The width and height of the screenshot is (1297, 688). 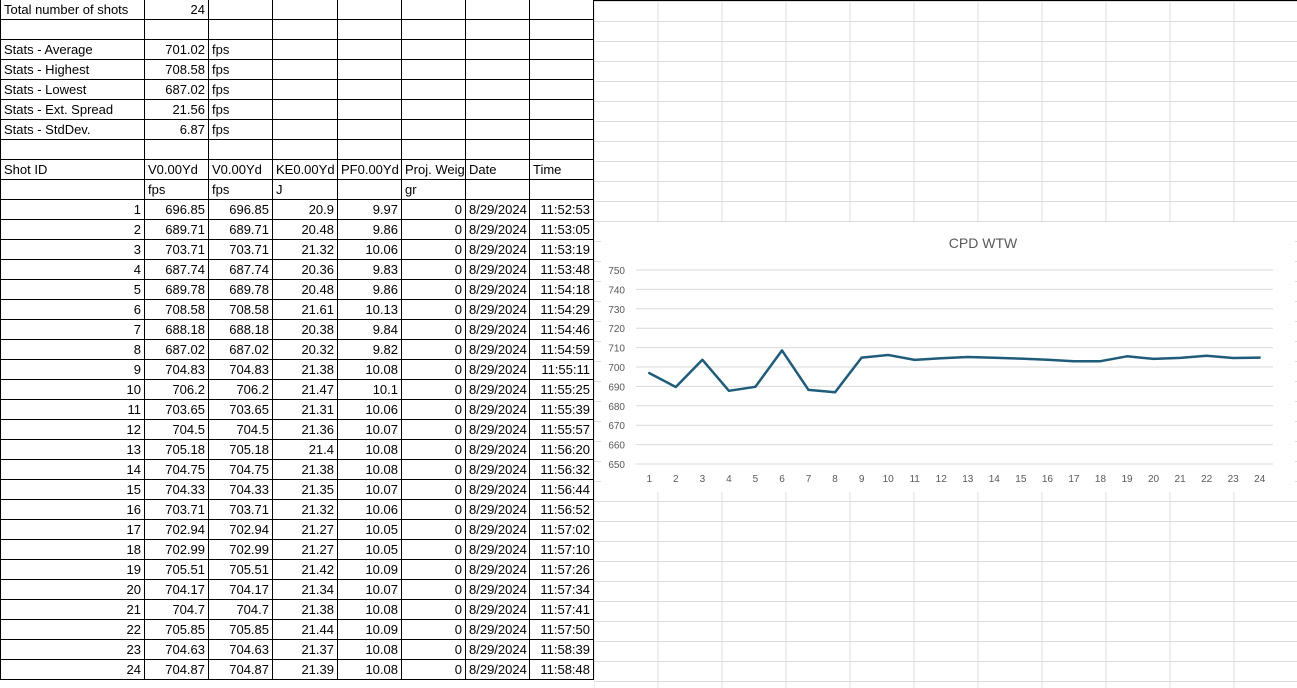 I want to click on cell: 11:57:10, so click(x=562, y=550).